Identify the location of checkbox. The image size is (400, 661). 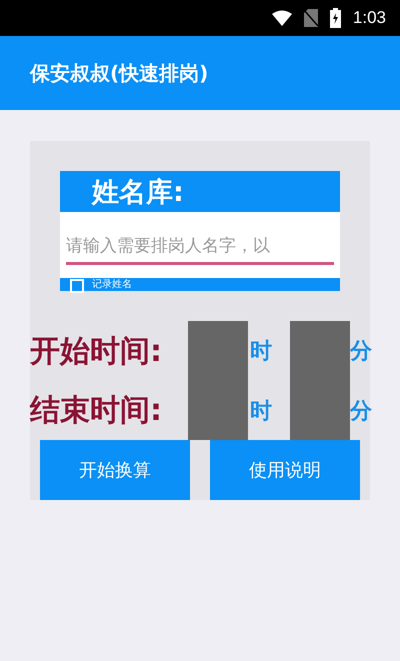
(77, 285).